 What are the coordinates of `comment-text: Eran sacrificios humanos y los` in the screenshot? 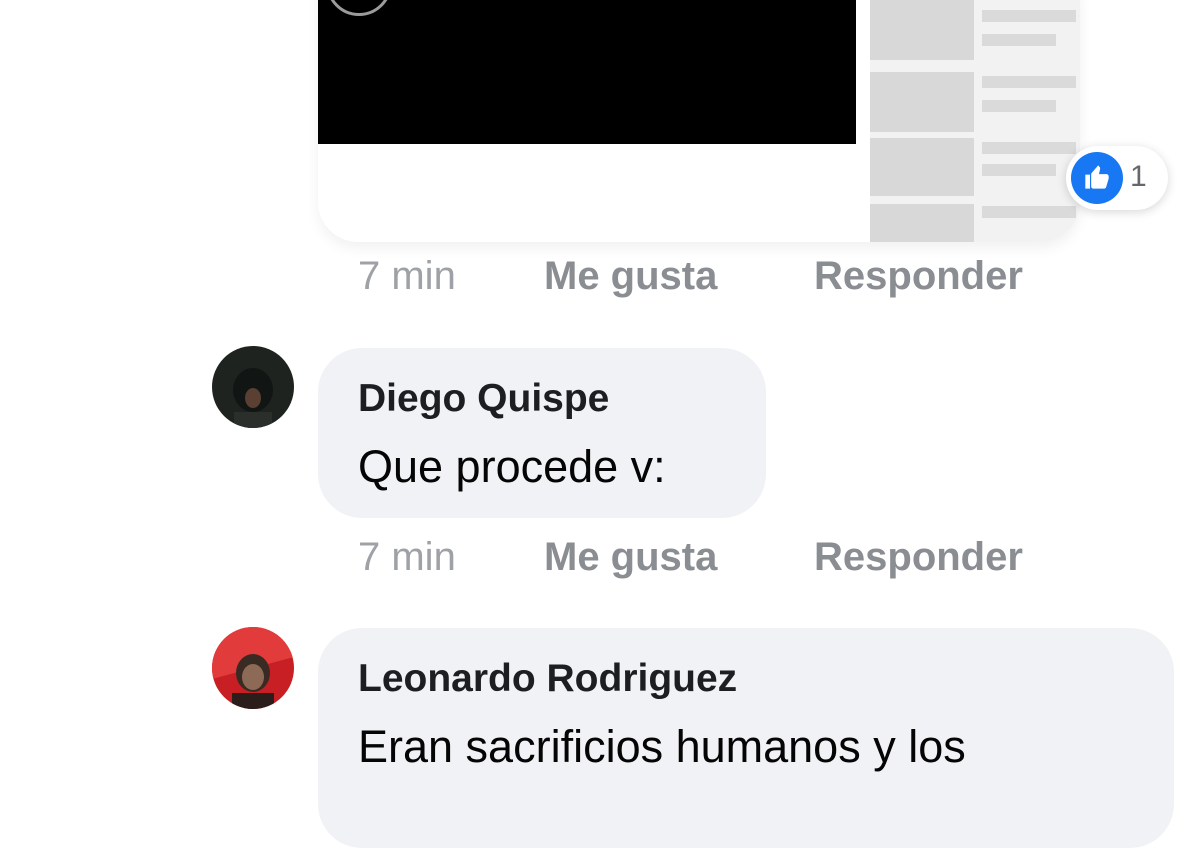 It's located at (662, 746).